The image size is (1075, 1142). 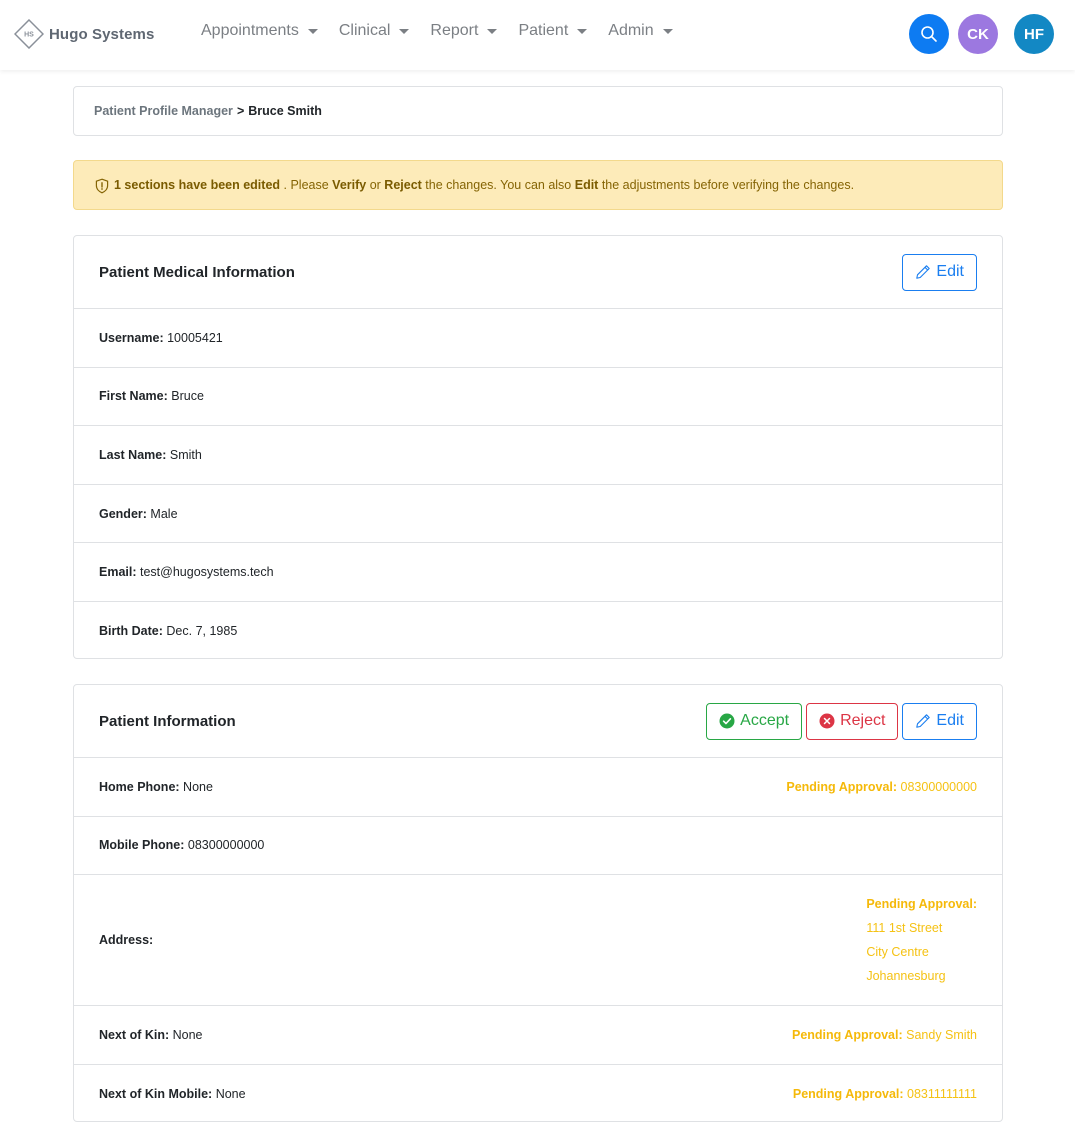 What do you see at coordinates (131, 631) in the screenshot?
I see `field-label: Birth Date:` at bounding box center [131, 631].